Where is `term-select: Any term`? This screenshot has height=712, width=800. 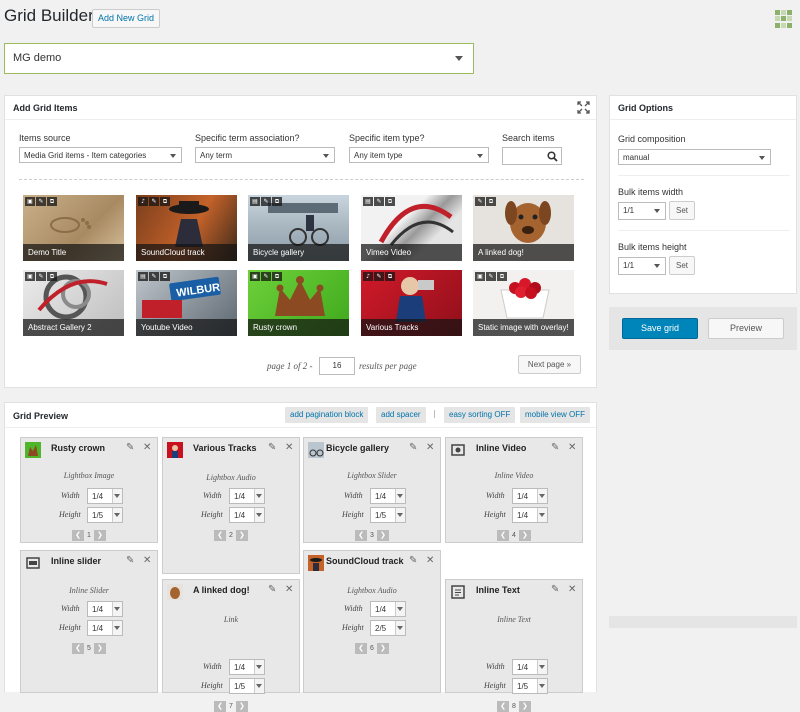
term-select: Any term is located at coordinates (265, 155).